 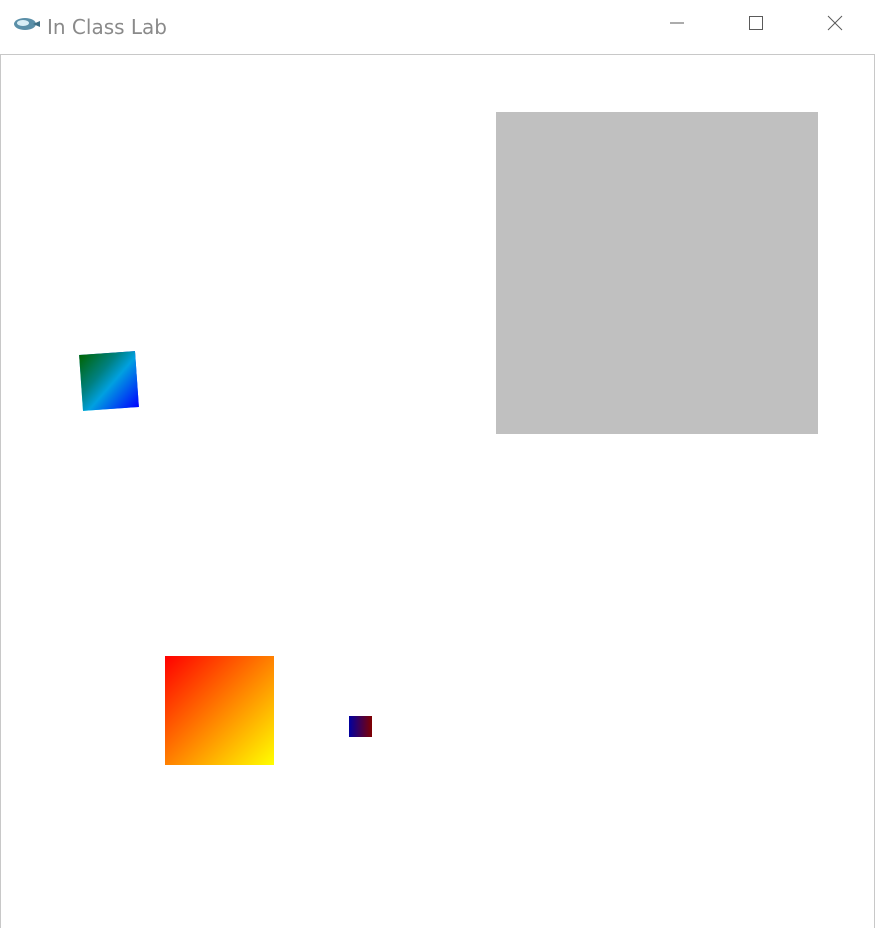 I want to click on gray-square, so click(x=657, y=273).